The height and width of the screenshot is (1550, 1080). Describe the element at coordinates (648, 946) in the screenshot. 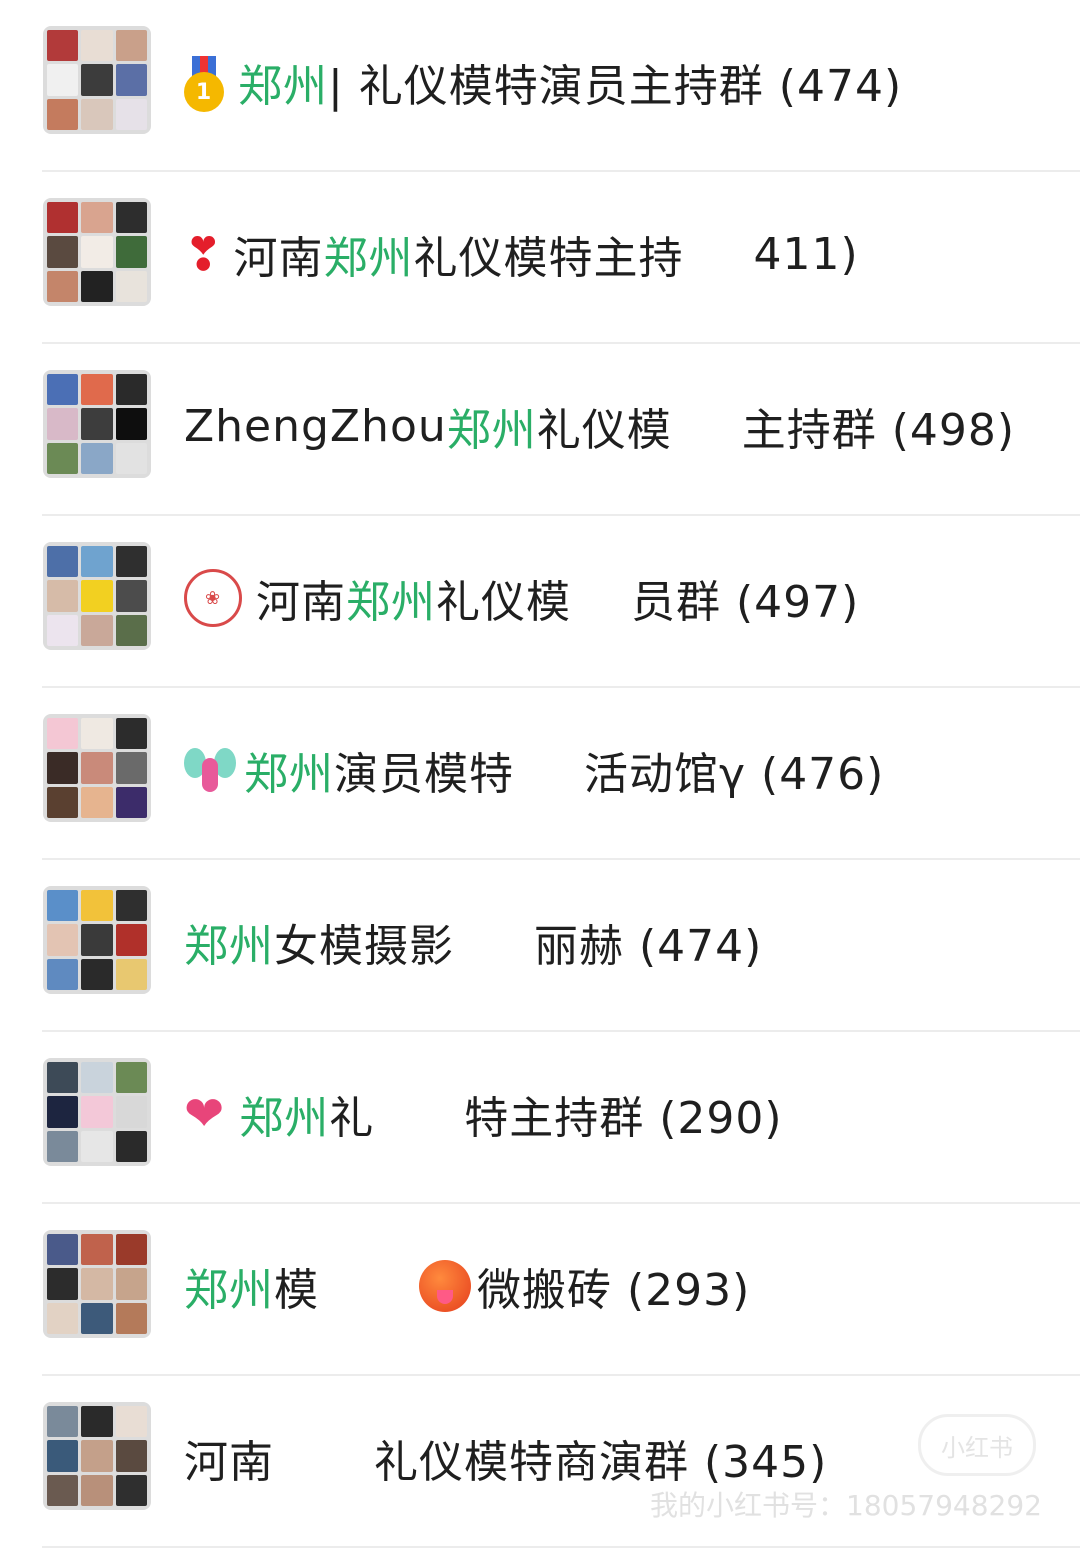

I see `title-text: 丽赫 (474)` at that location.